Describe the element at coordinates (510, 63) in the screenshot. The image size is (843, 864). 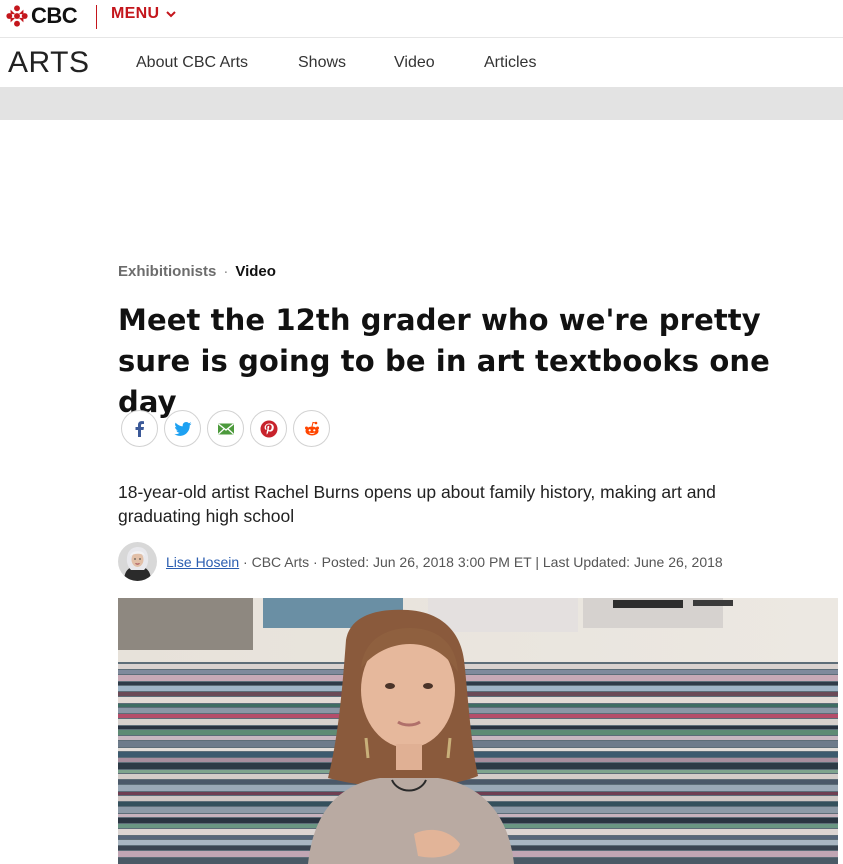
I see `nav-item-articles: Articles` at that location.